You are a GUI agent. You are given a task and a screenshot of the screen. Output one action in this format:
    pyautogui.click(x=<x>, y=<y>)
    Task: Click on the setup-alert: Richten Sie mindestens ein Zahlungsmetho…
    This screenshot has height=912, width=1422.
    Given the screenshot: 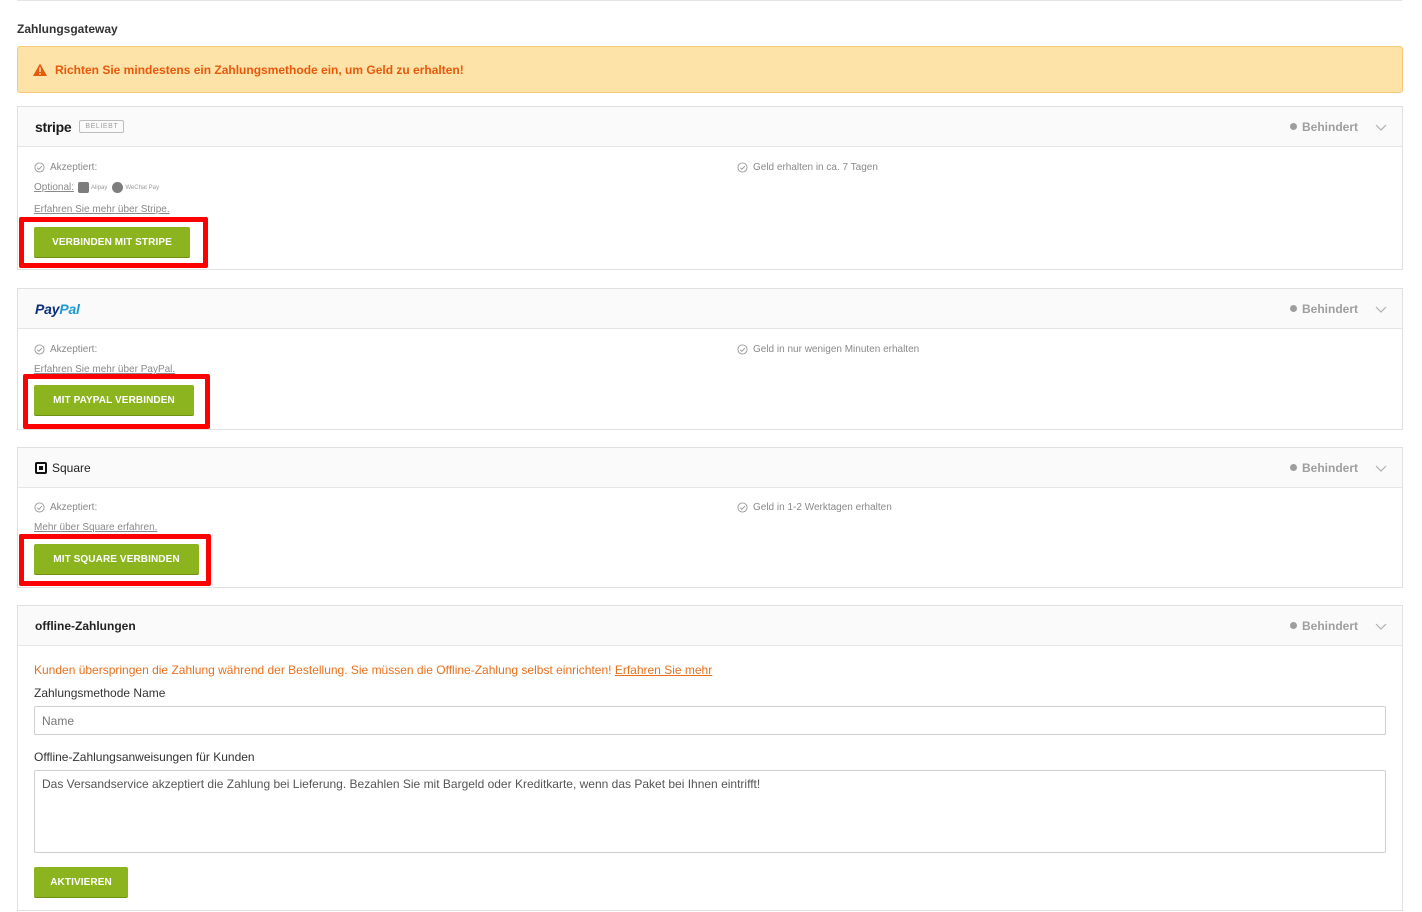 What is the action you would take?
    pyautogui.click(x=710, y=69)
    